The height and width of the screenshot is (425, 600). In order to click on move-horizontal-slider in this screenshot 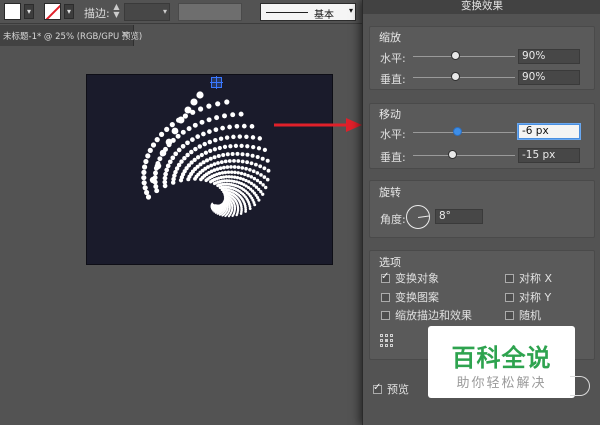, I will do `click(464, 132)`.